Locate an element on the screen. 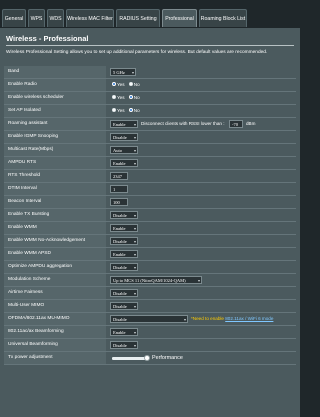  tx-power-slider is located at coordinates (131, 358).